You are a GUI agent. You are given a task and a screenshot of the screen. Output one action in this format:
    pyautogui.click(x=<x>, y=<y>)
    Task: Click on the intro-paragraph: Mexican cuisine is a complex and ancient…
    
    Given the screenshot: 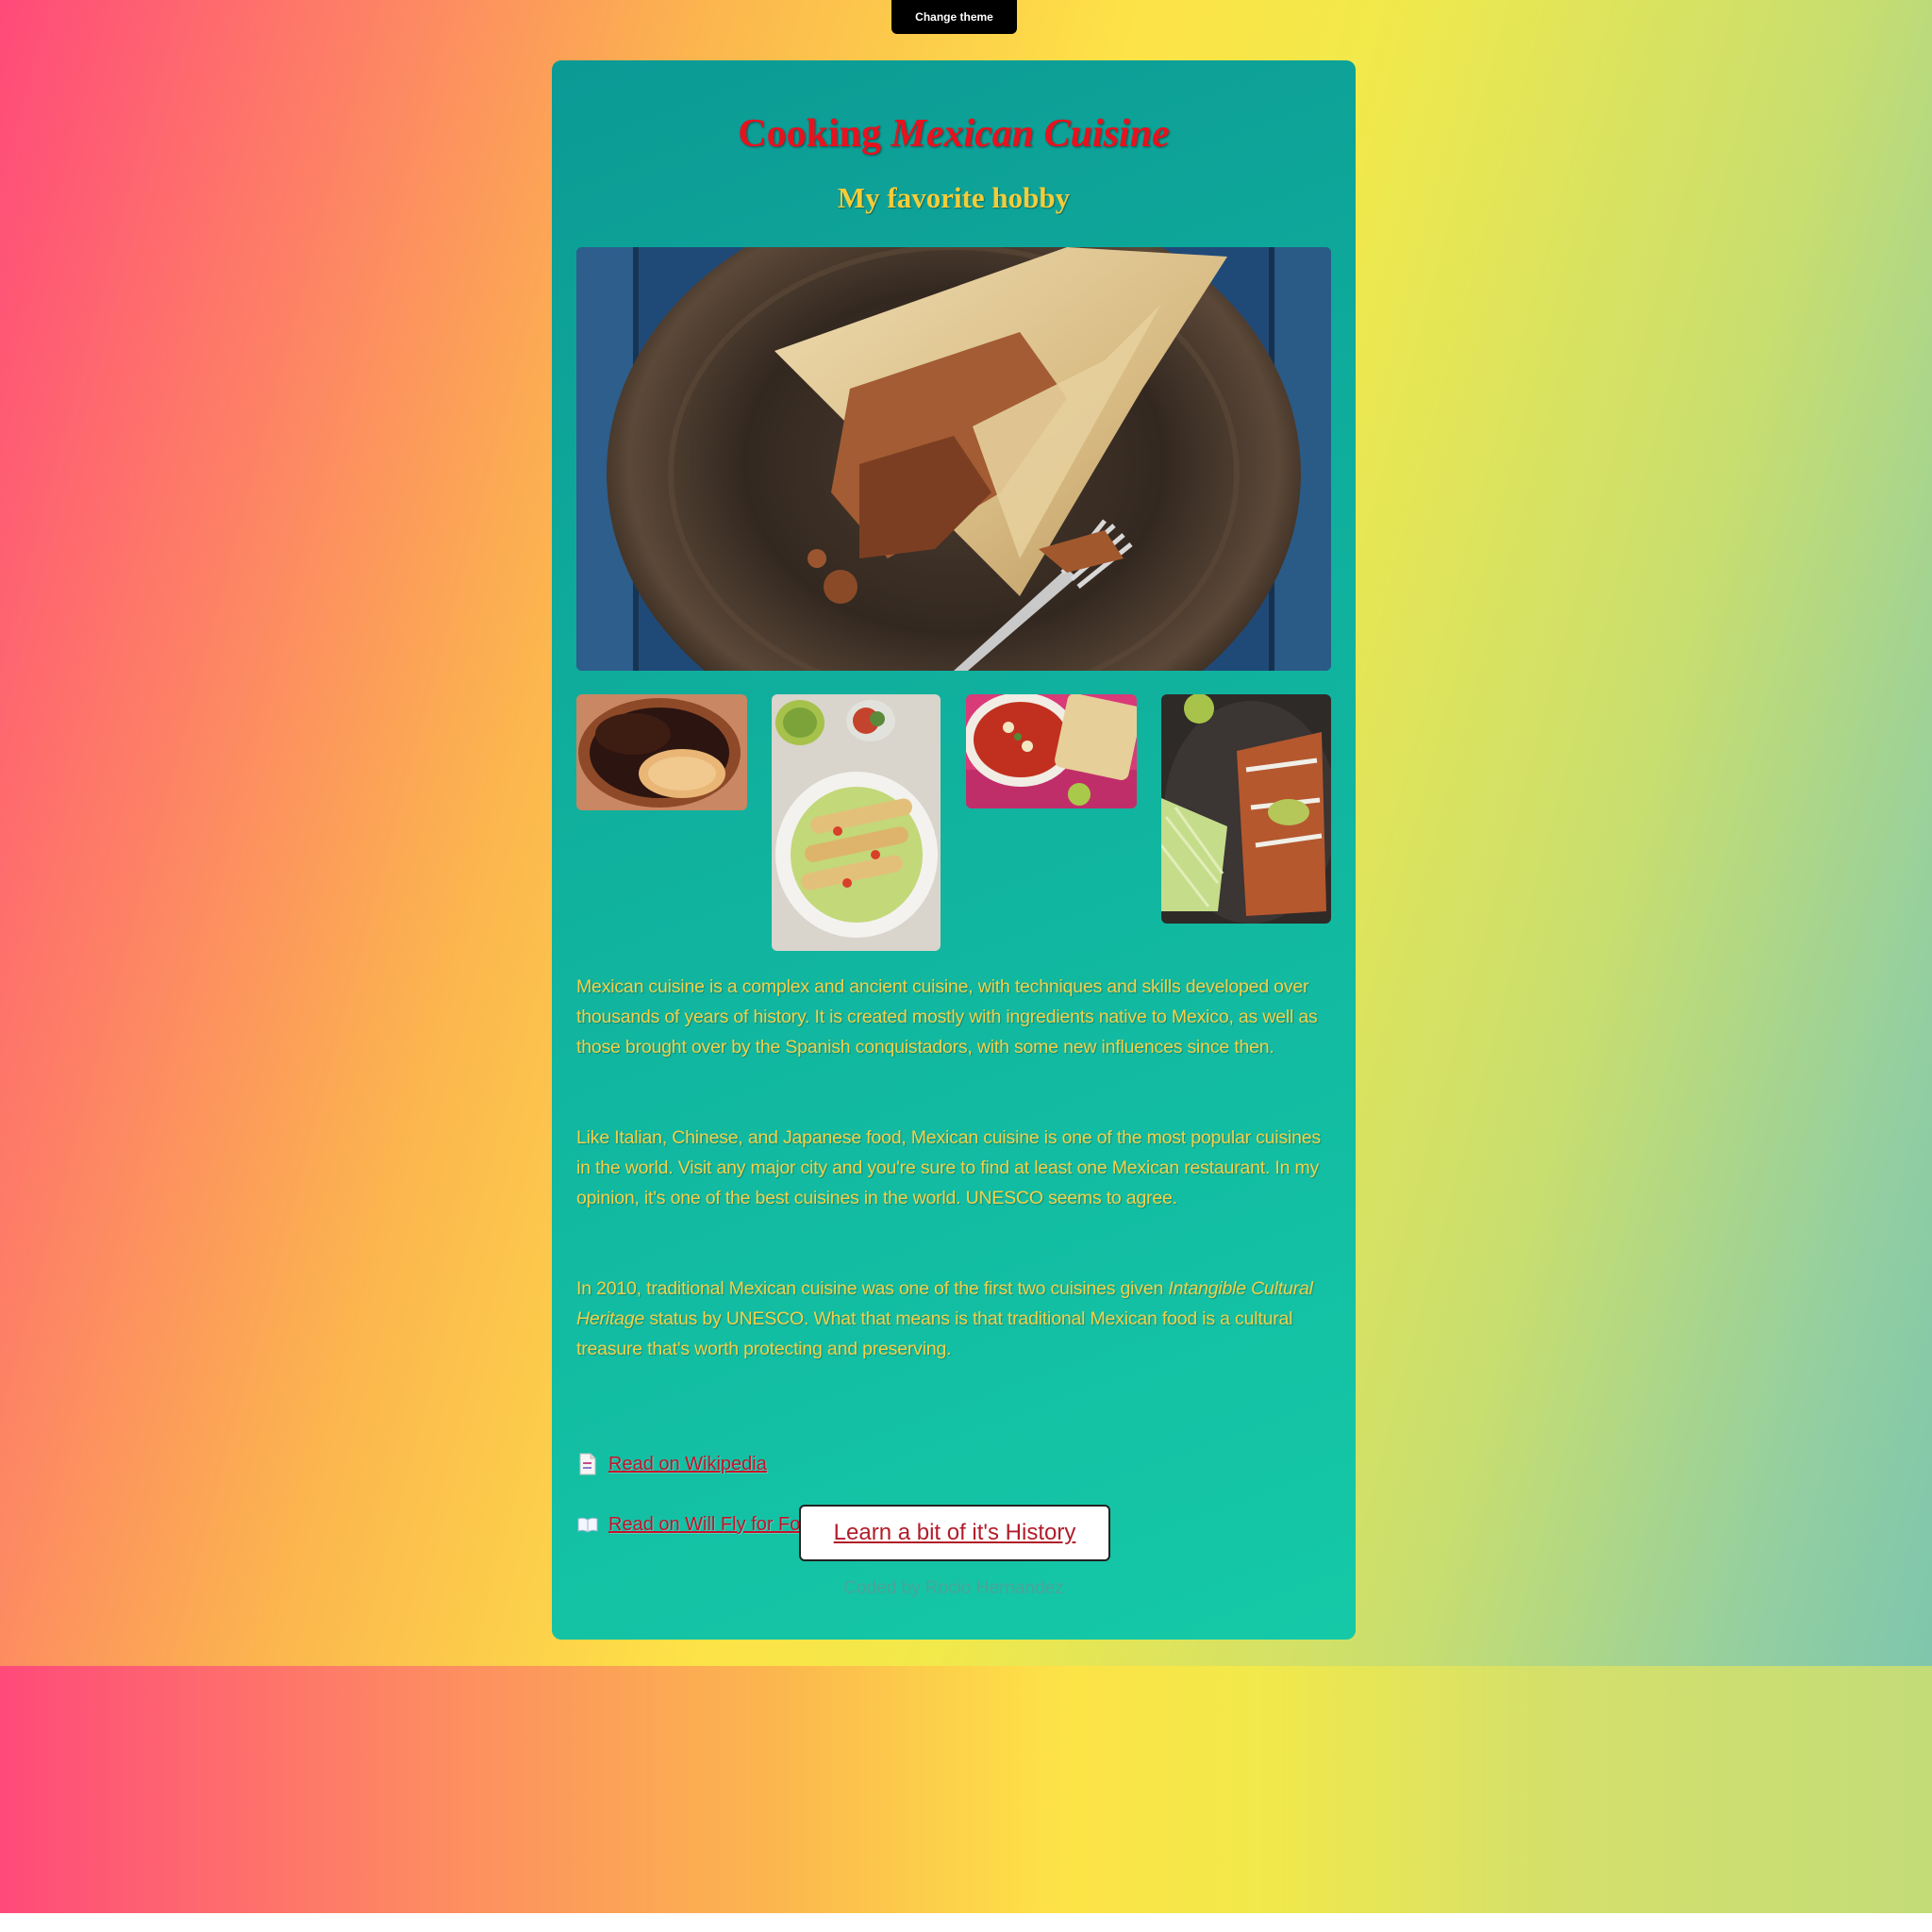 What is the action you would take?
    pyautogui.click(x=947, y=1017)
    